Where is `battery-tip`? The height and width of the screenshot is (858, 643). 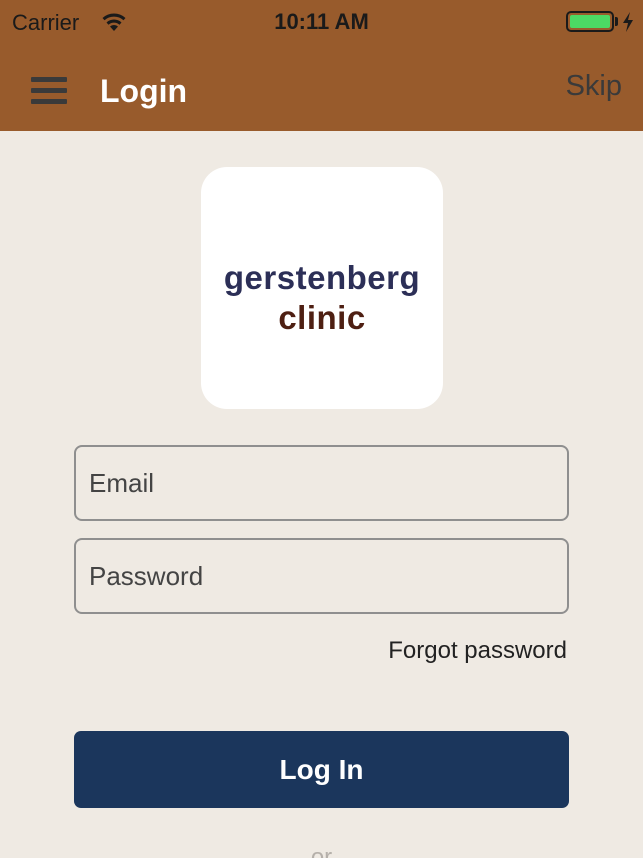 battery-tip is located at coordinates (616, 21).